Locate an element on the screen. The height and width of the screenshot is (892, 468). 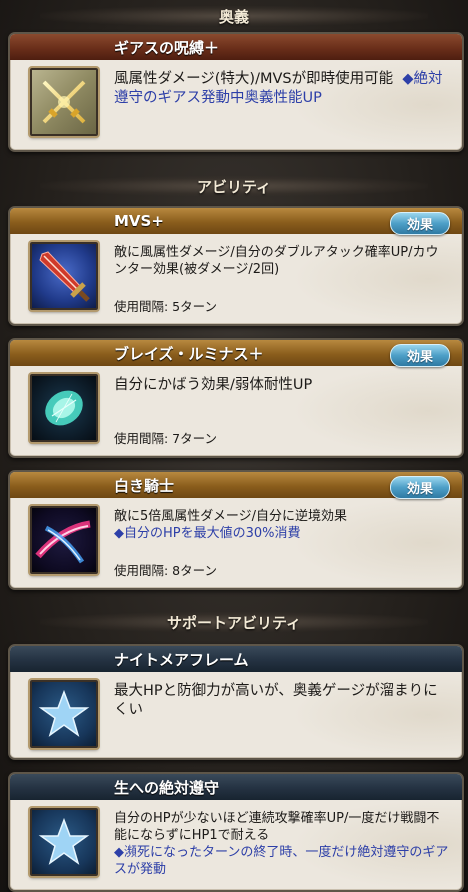
ability-cooldown: 使用間隔: 5ターン is located at coordinates (166, 306).